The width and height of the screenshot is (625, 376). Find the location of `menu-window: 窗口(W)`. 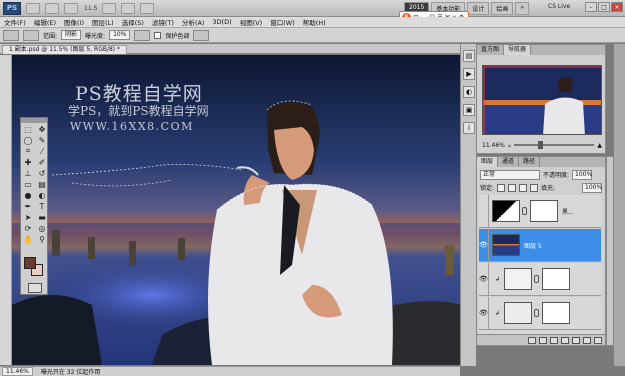

menu-window: 窗口(W) is located at coordinates (282, 22).